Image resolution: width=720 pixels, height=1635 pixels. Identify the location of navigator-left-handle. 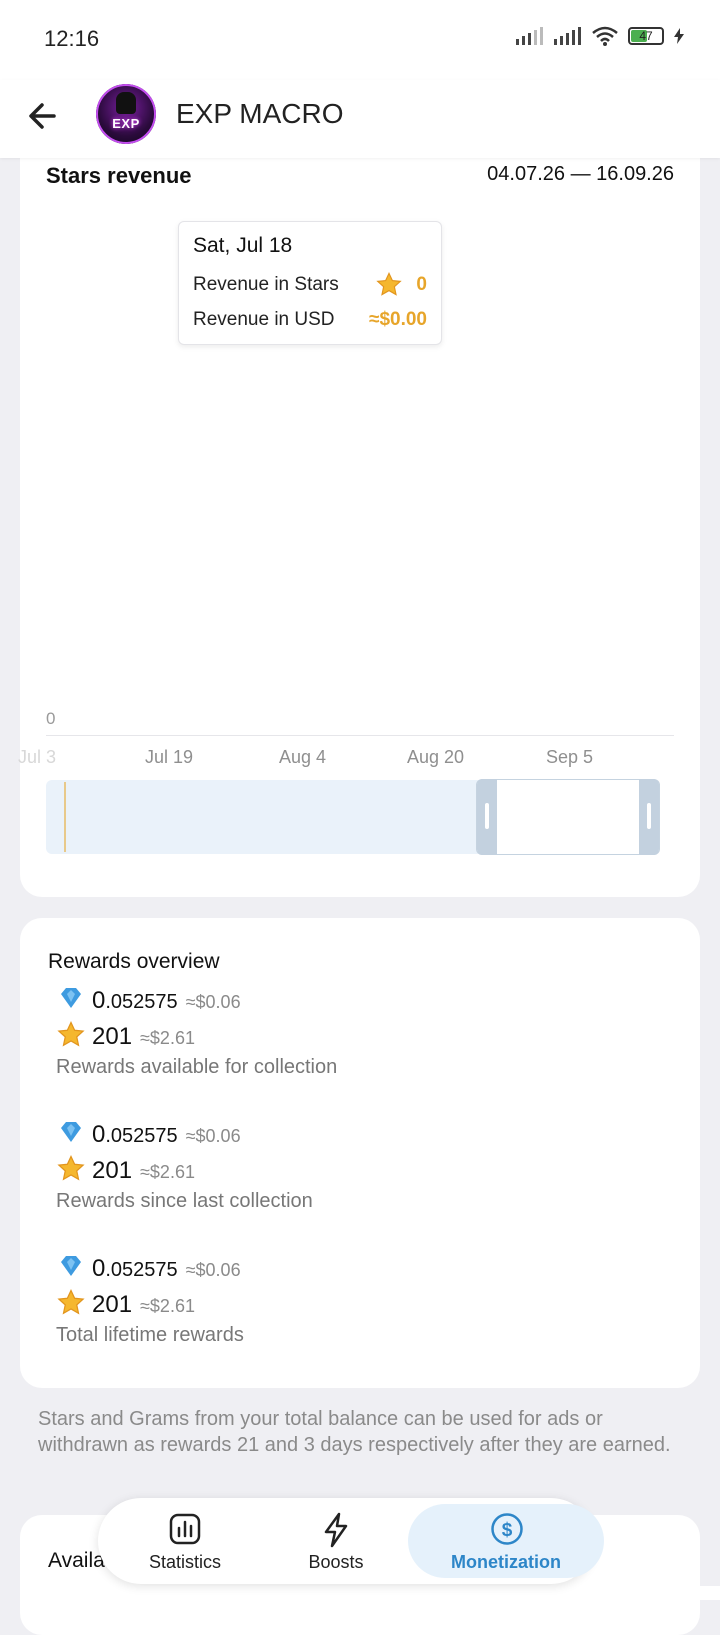
(487, 817).